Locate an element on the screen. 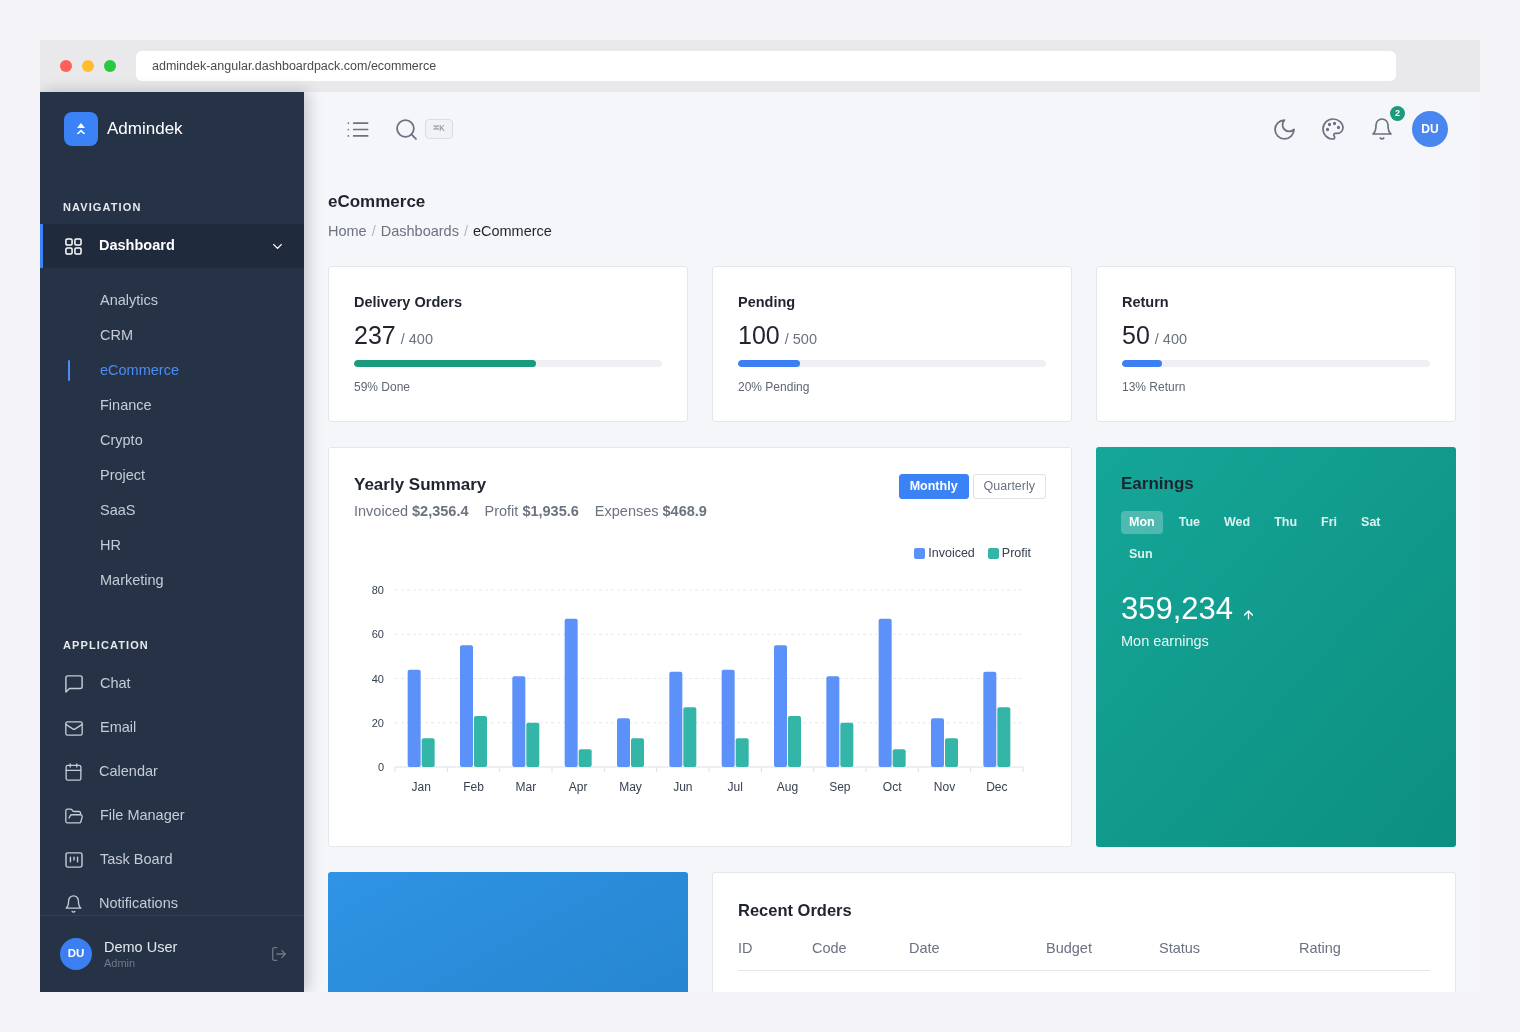 The width and height of the screenshot is (1520, 1032). period-tab: Quarterly is located at coordinates (1009, 486).